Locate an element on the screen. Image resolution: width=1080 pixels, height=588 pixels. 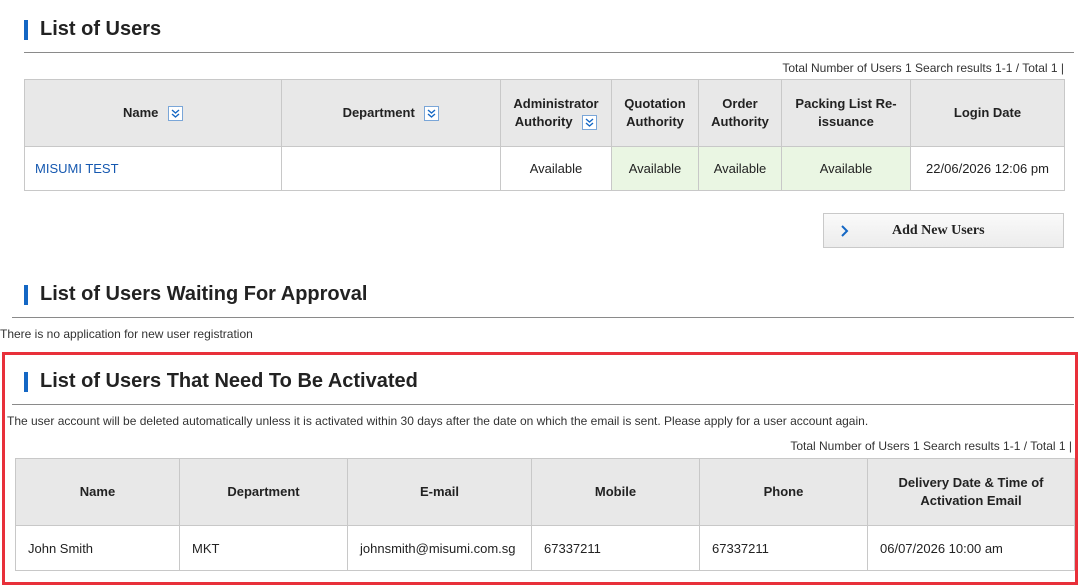
packing-reissuance-cell: Available is located at coordinates (846, 168).